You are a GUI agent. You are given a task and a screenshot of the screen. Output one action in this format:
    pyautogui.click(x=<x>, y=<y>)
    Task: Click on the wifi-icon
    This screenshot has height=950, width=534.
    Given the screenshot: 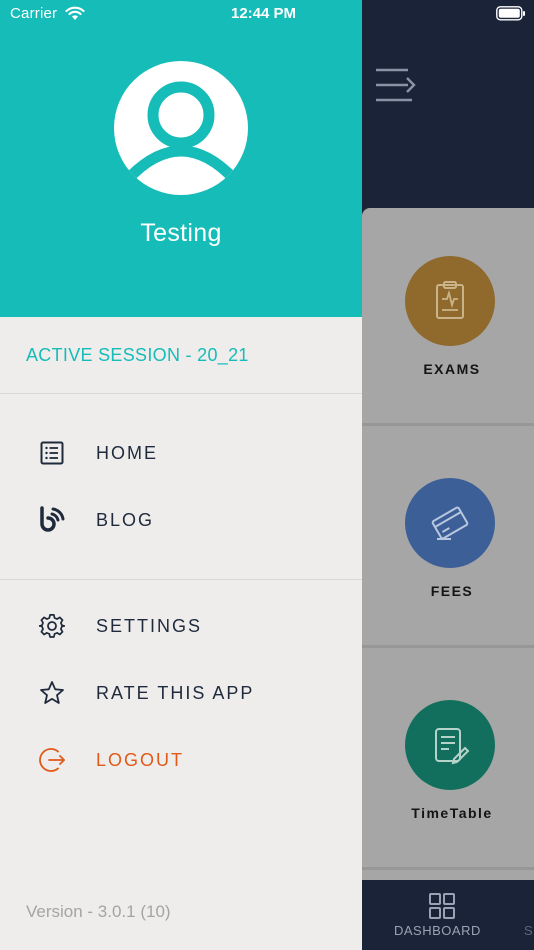 What is the action you would take?
    pyautogui.click(x=75, y=15)
    